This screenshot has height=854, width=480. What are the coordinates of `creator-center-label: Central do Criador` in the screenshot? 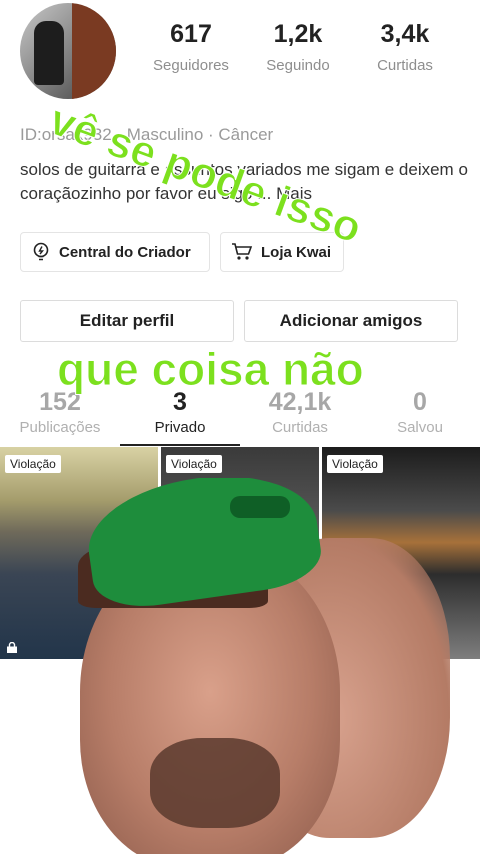 It's located at (125, 252).